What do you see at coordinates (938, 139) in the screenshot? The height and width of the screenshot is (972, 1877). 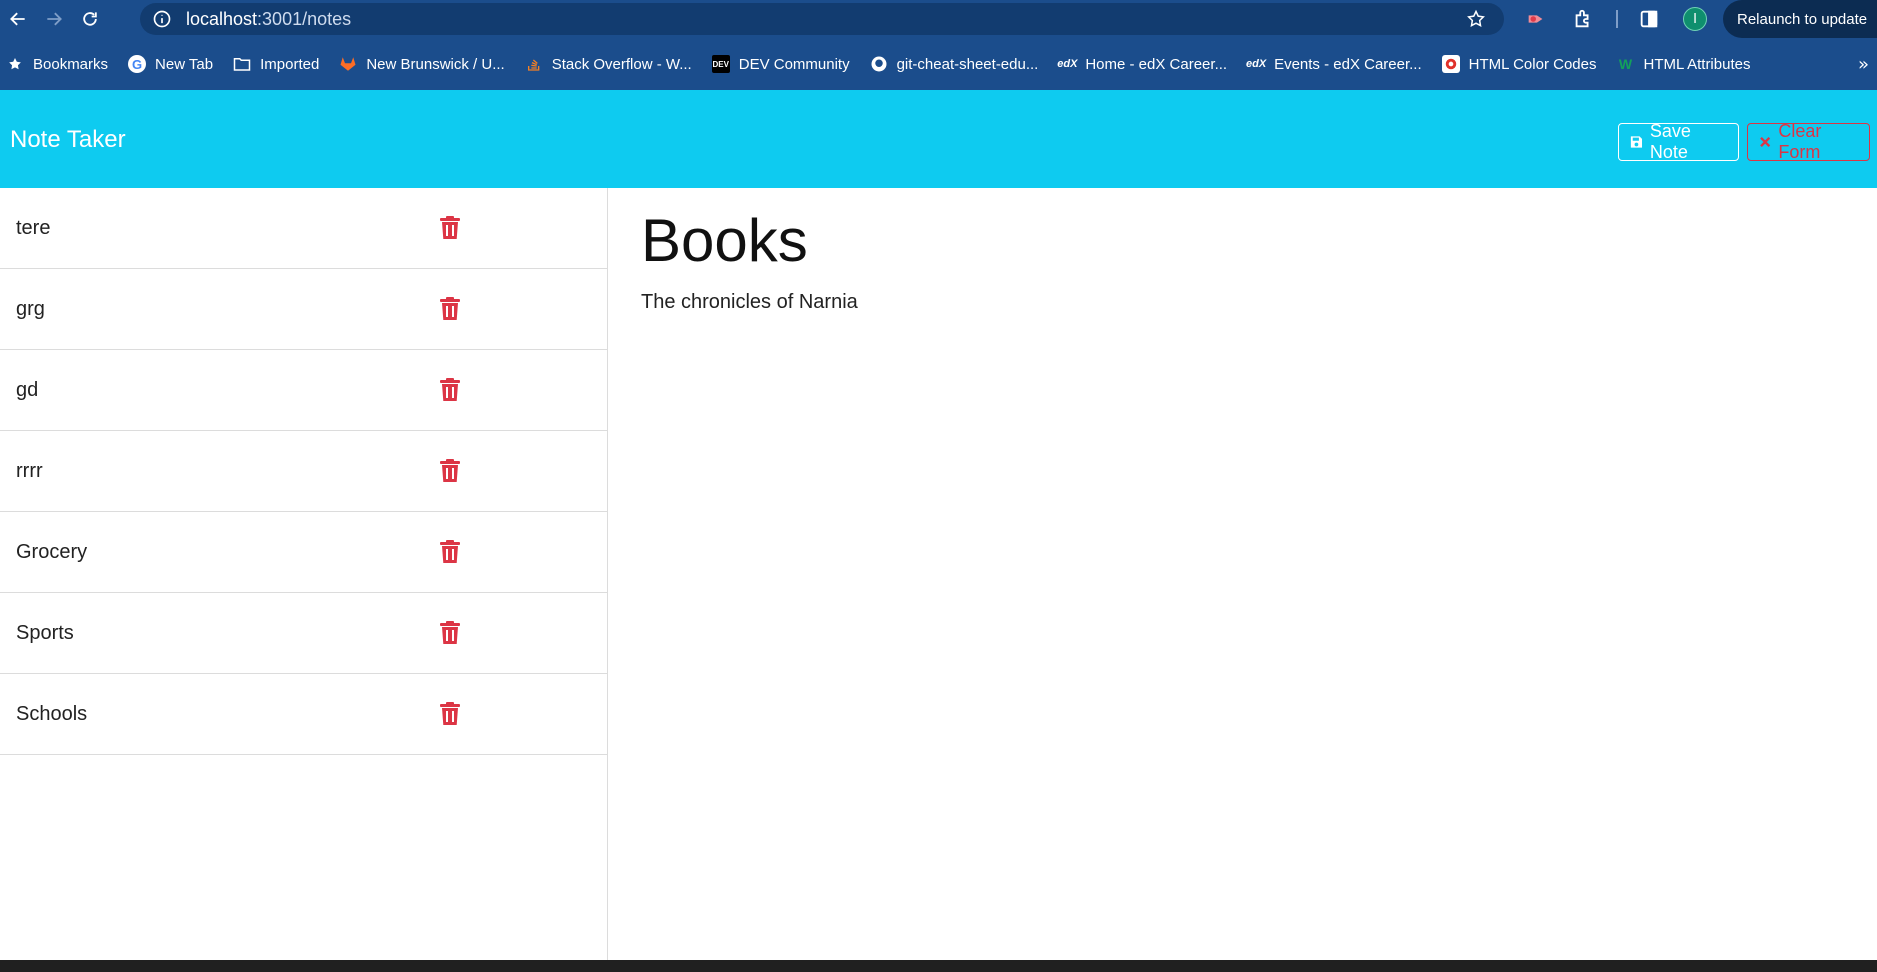 I see `app-navbar: Note Taker Save Note Clear Form` at bounding box center [938, 139].